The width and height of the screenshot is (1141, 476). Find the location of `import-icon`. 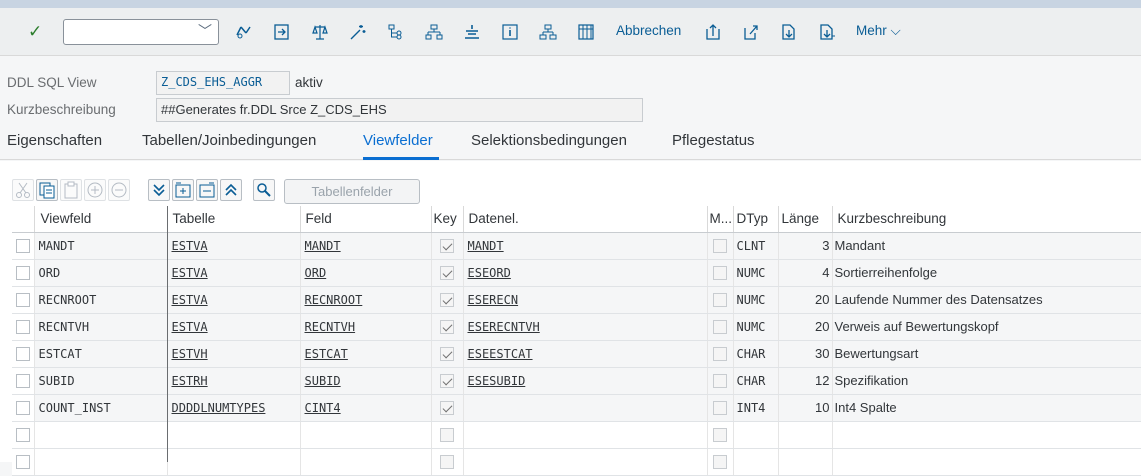

import-icon is located at coordinates (789, 32).